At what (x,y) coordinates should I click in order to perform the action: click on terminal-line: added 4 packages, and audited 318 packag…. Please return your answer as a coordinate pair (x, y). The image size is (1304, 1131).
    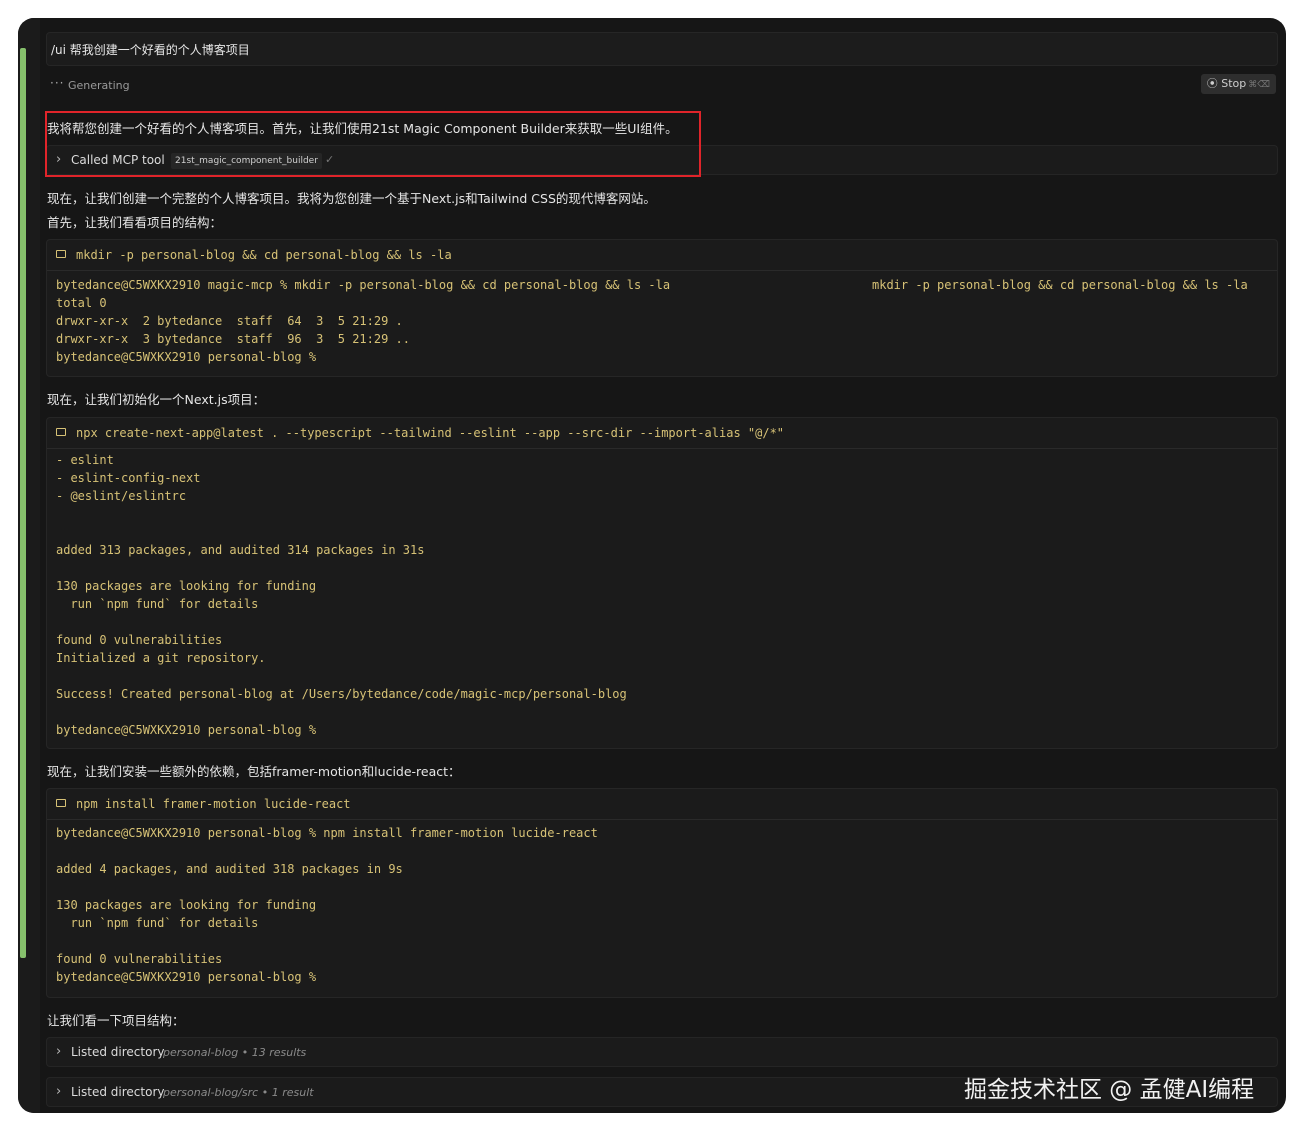
    Looking at the image, I should click on (229, 869).